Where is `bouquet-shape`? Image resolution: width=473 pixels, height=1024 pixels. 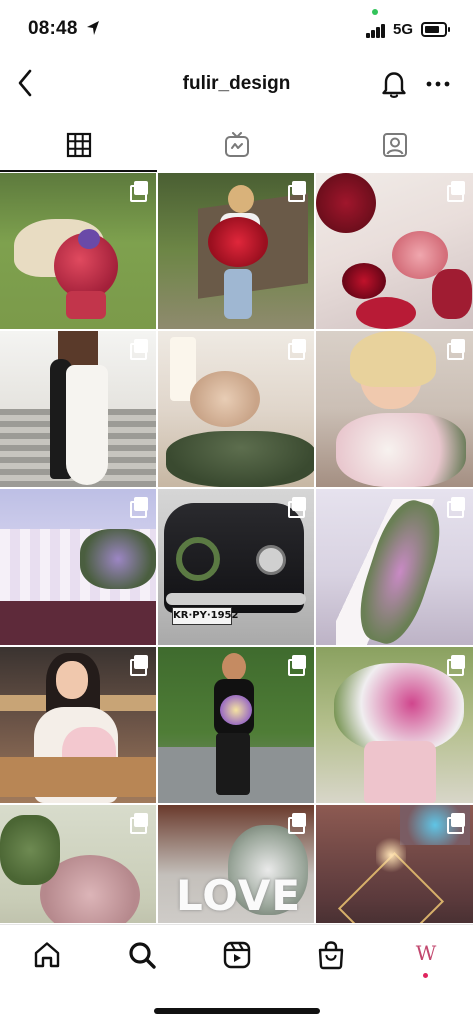 bouquet-shape is located at coordinates (401, 450).